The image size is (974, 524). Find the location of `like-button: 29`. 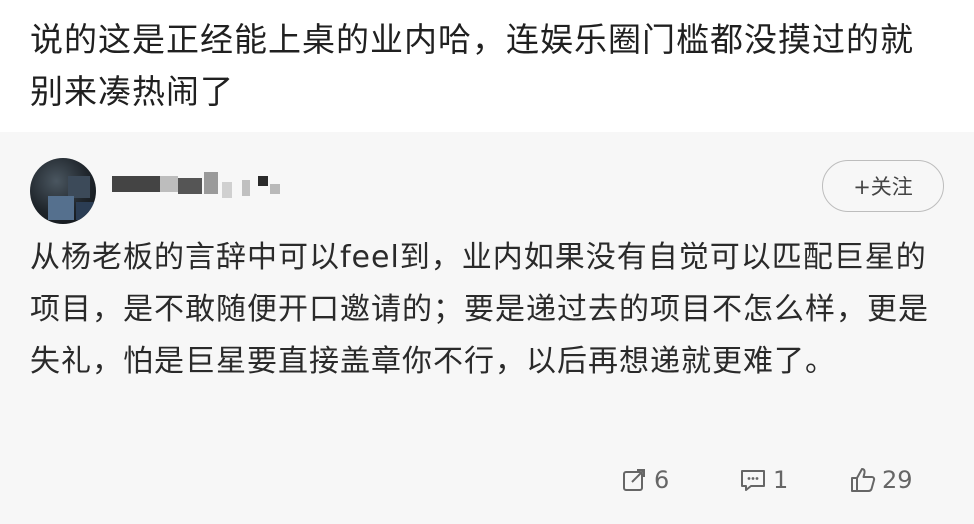

like-button: 29 is located at coordinates (881, 480).